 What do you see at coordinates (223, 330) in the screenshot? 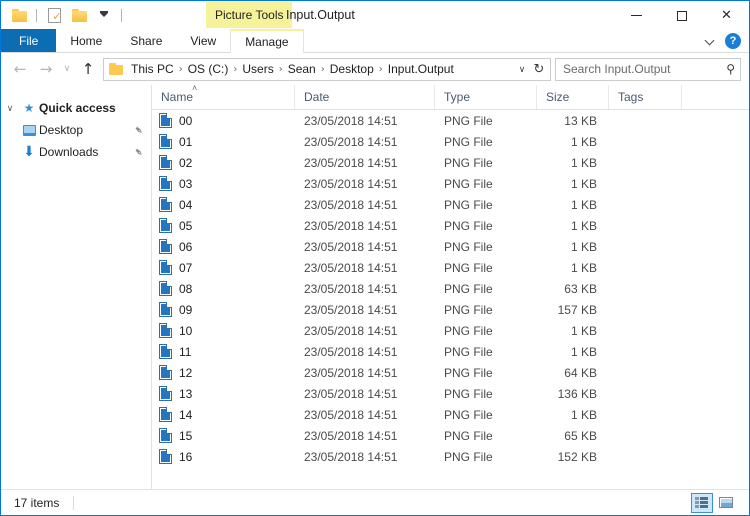
I see `cell-name: 10` at bounding box center [223, 330].